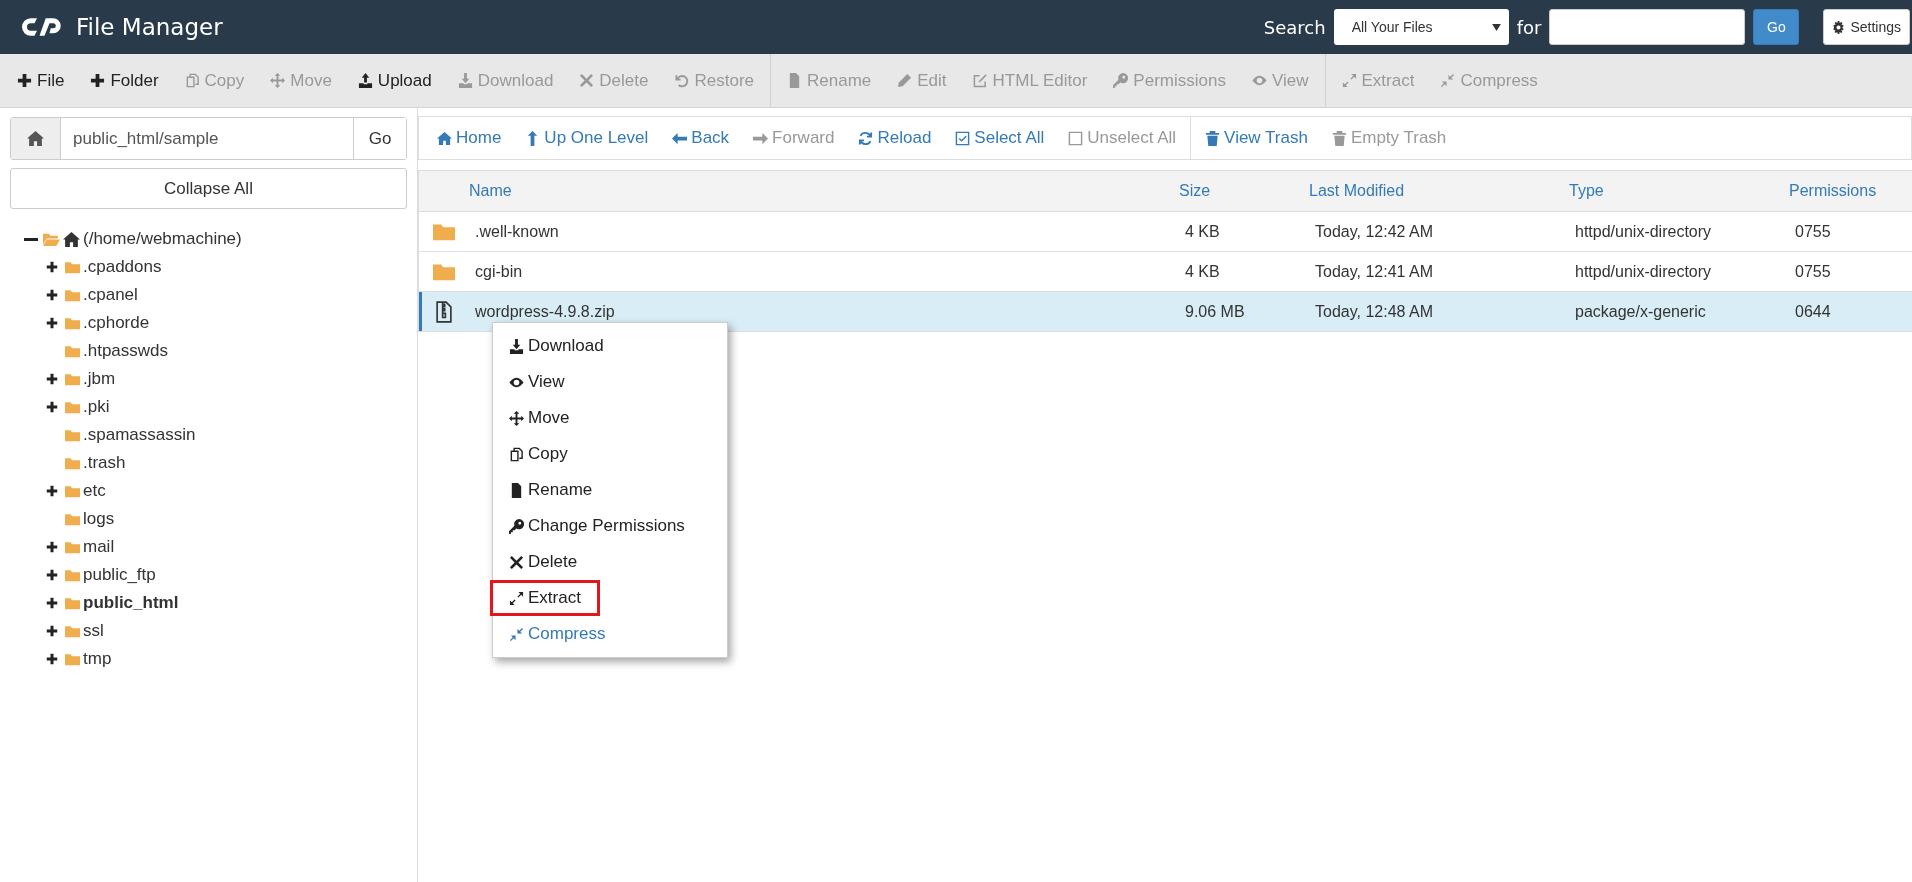 This screenshot has height=882, width=1912. What do you see at coordinates (1374, 231) in the screenshot?
I see `table-cell-text: Today, 12:42 AM` at bounding box center [1374, 231].